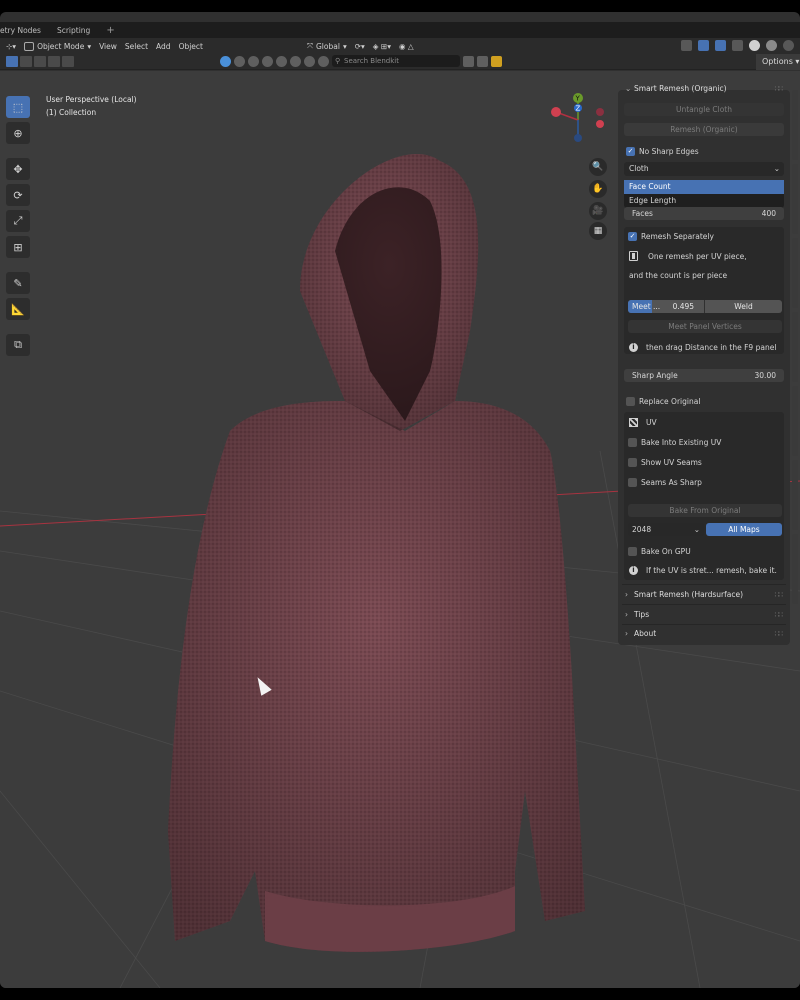  What do you see at coordinates (704, 614) in the screenshot?
I see `section-tips: › Tips ∷∷` at bounding box center [704, 614].